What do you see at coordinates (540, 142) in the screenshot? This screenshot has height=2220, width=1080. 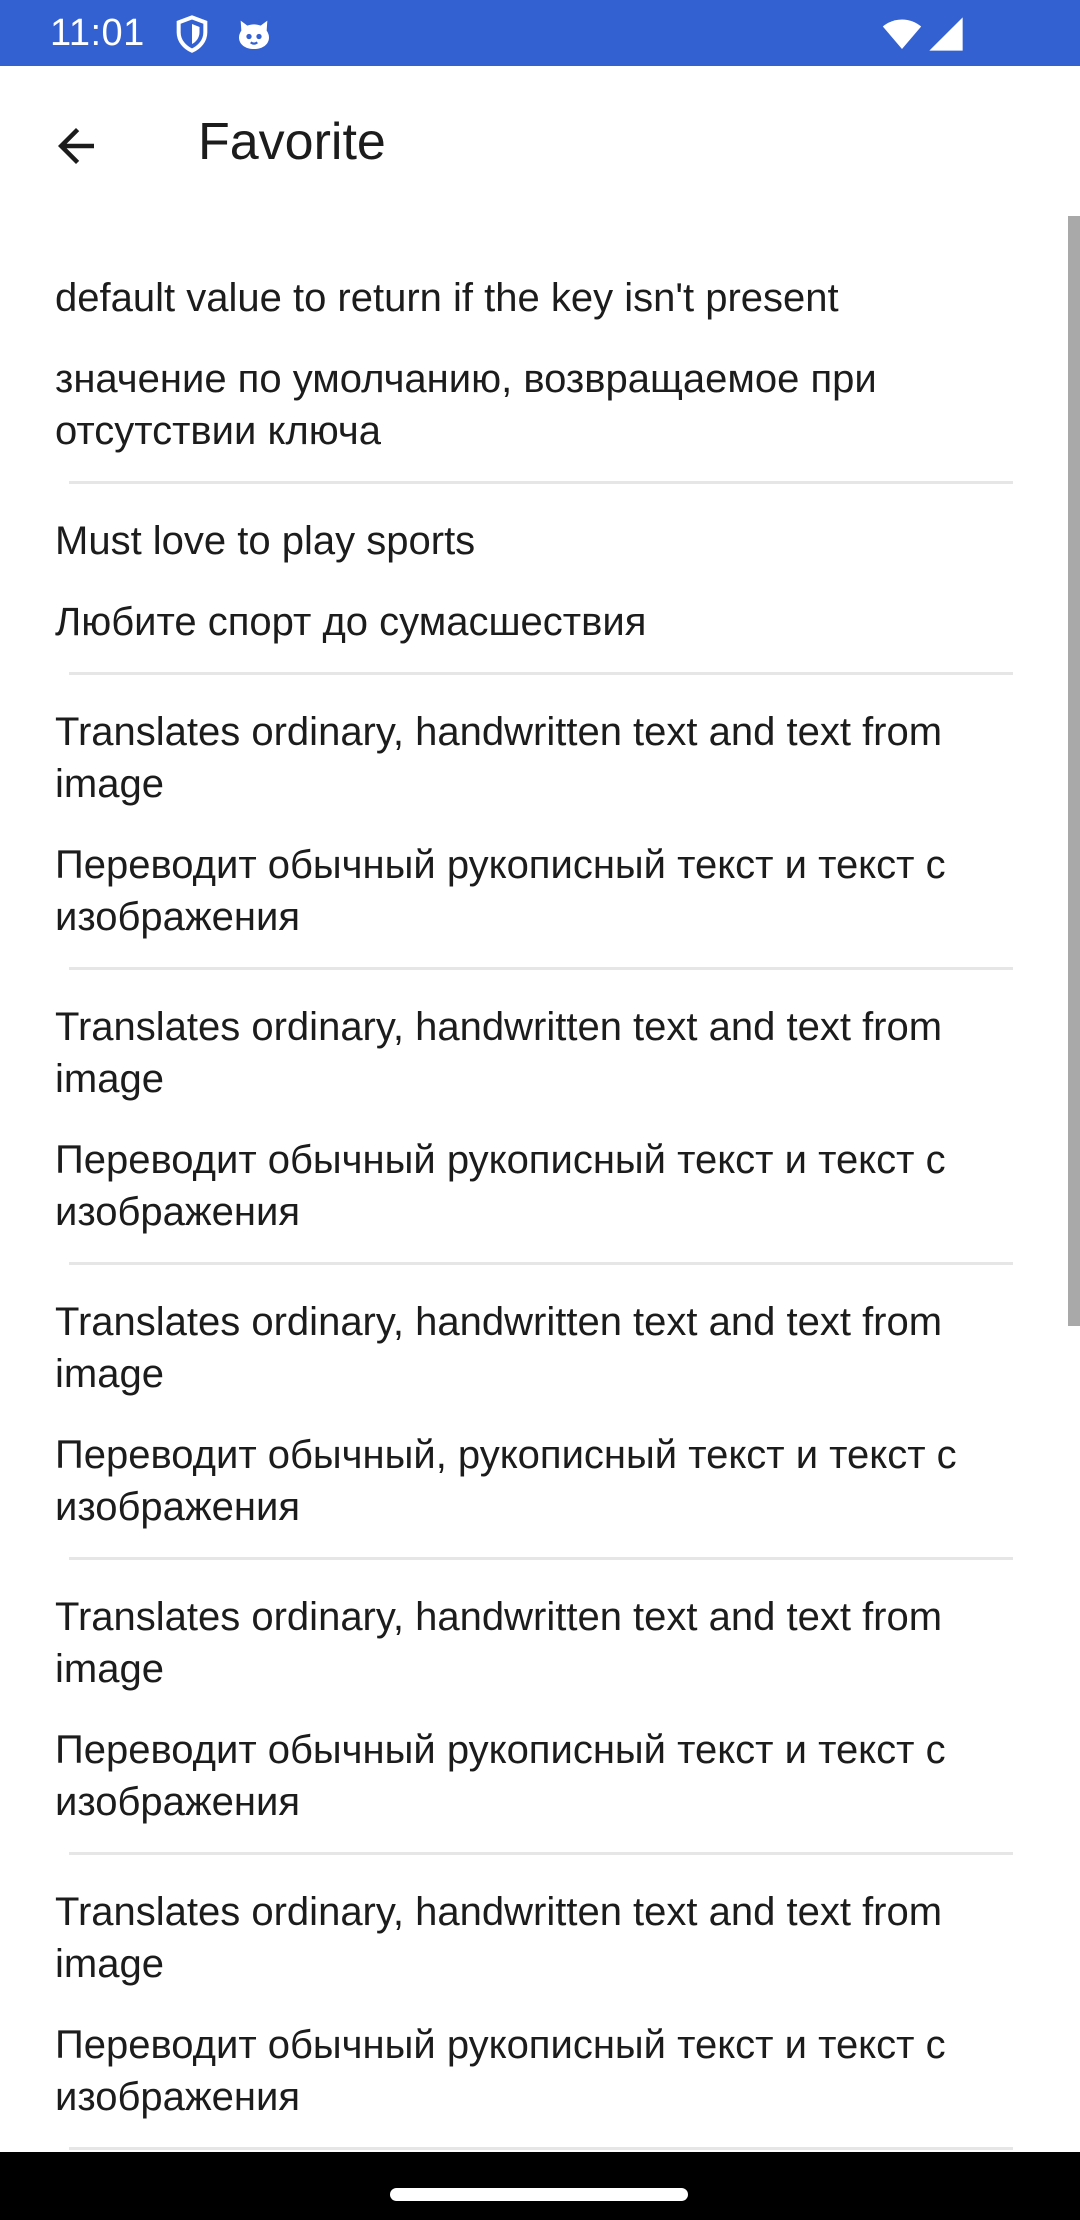 I see `app-bar: Favorite` at bounding box center [540, 142].